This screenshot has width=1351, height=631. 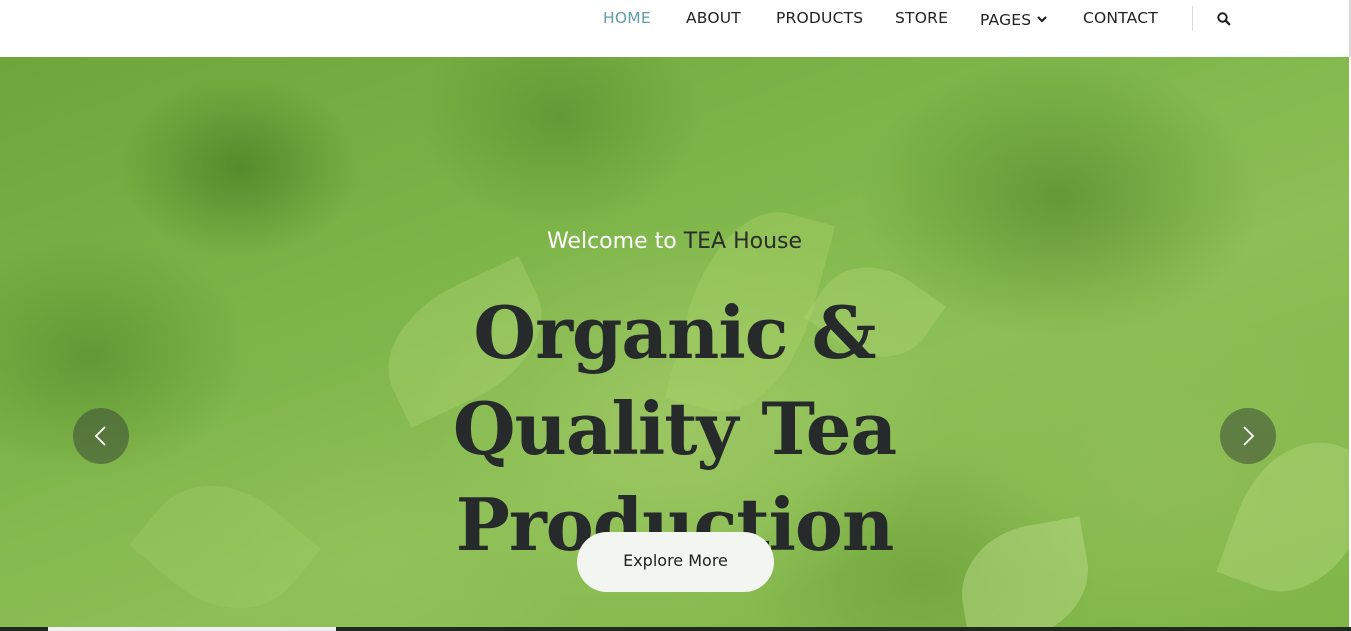 What do you see at coordinates (627, 18) in the screenshot?
I see `nav-home: HOME` at bounding box center [627, 18].